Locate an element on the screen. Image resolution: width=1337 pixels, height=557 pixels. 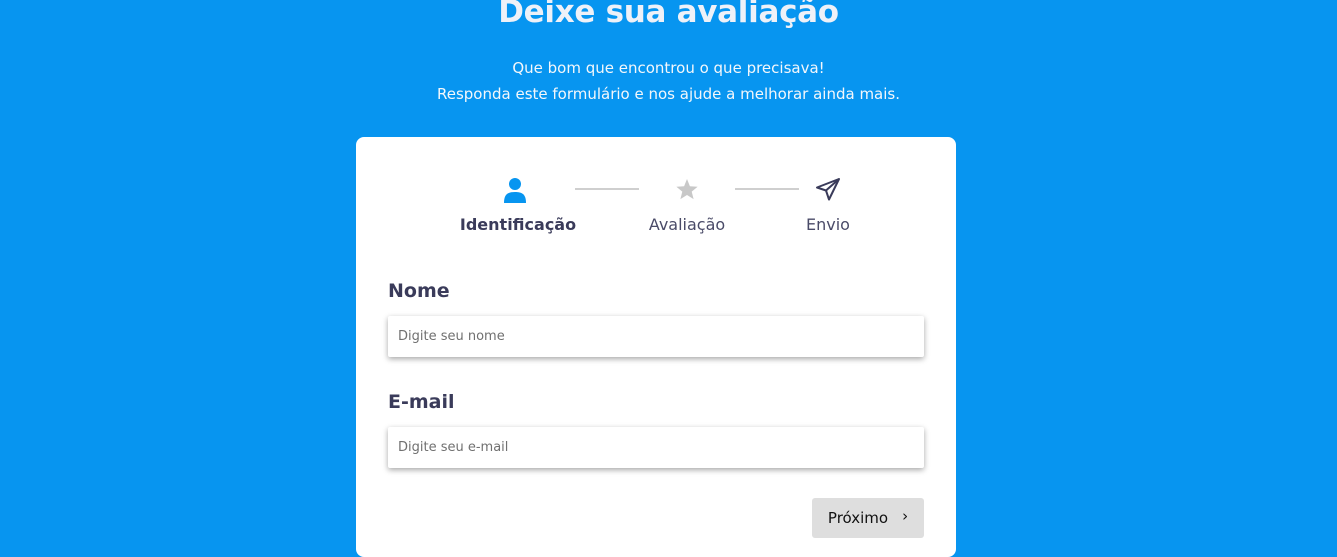
name-input is located at coordinates (656, 336).